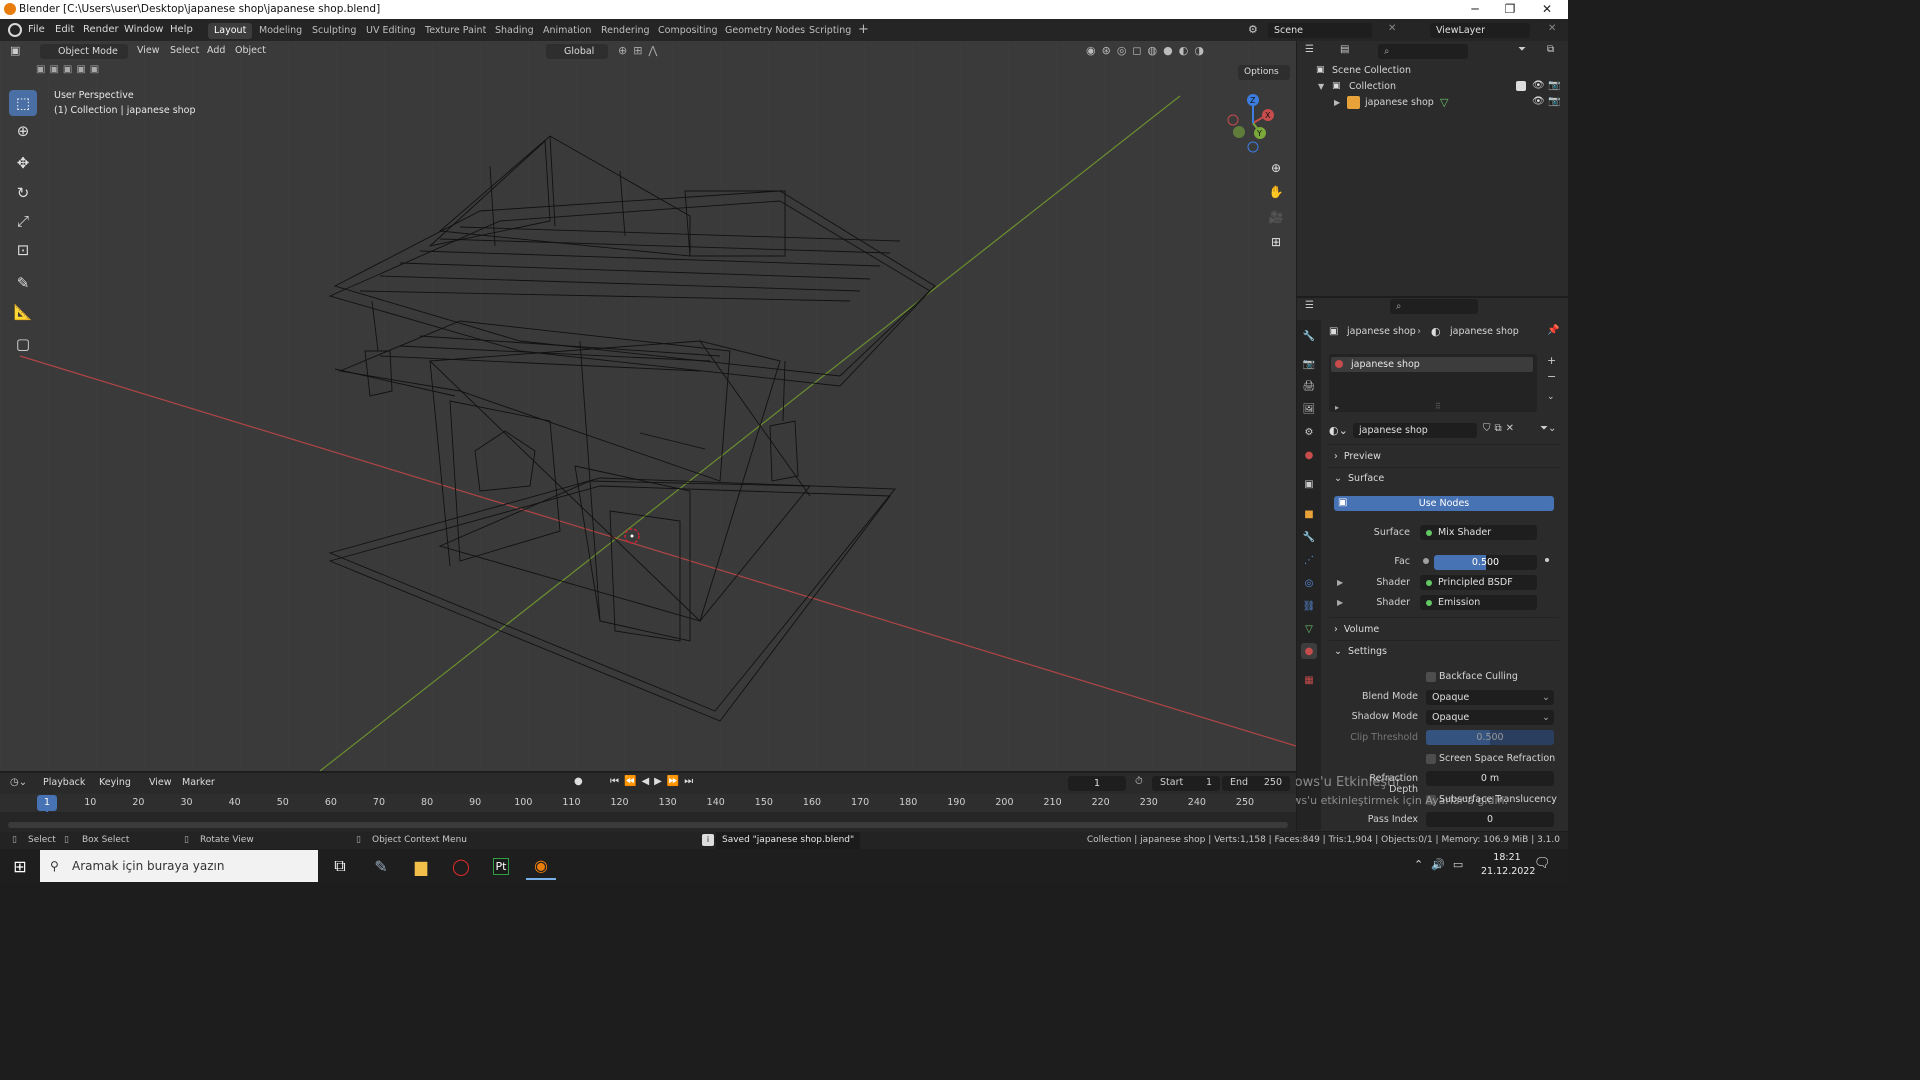 The width and height of the screenshot is (1920, 1080). What do you see at coordinates (181, 30) in the screenshot?
I see `menu-help: Help` at bounding box center [181, 30].